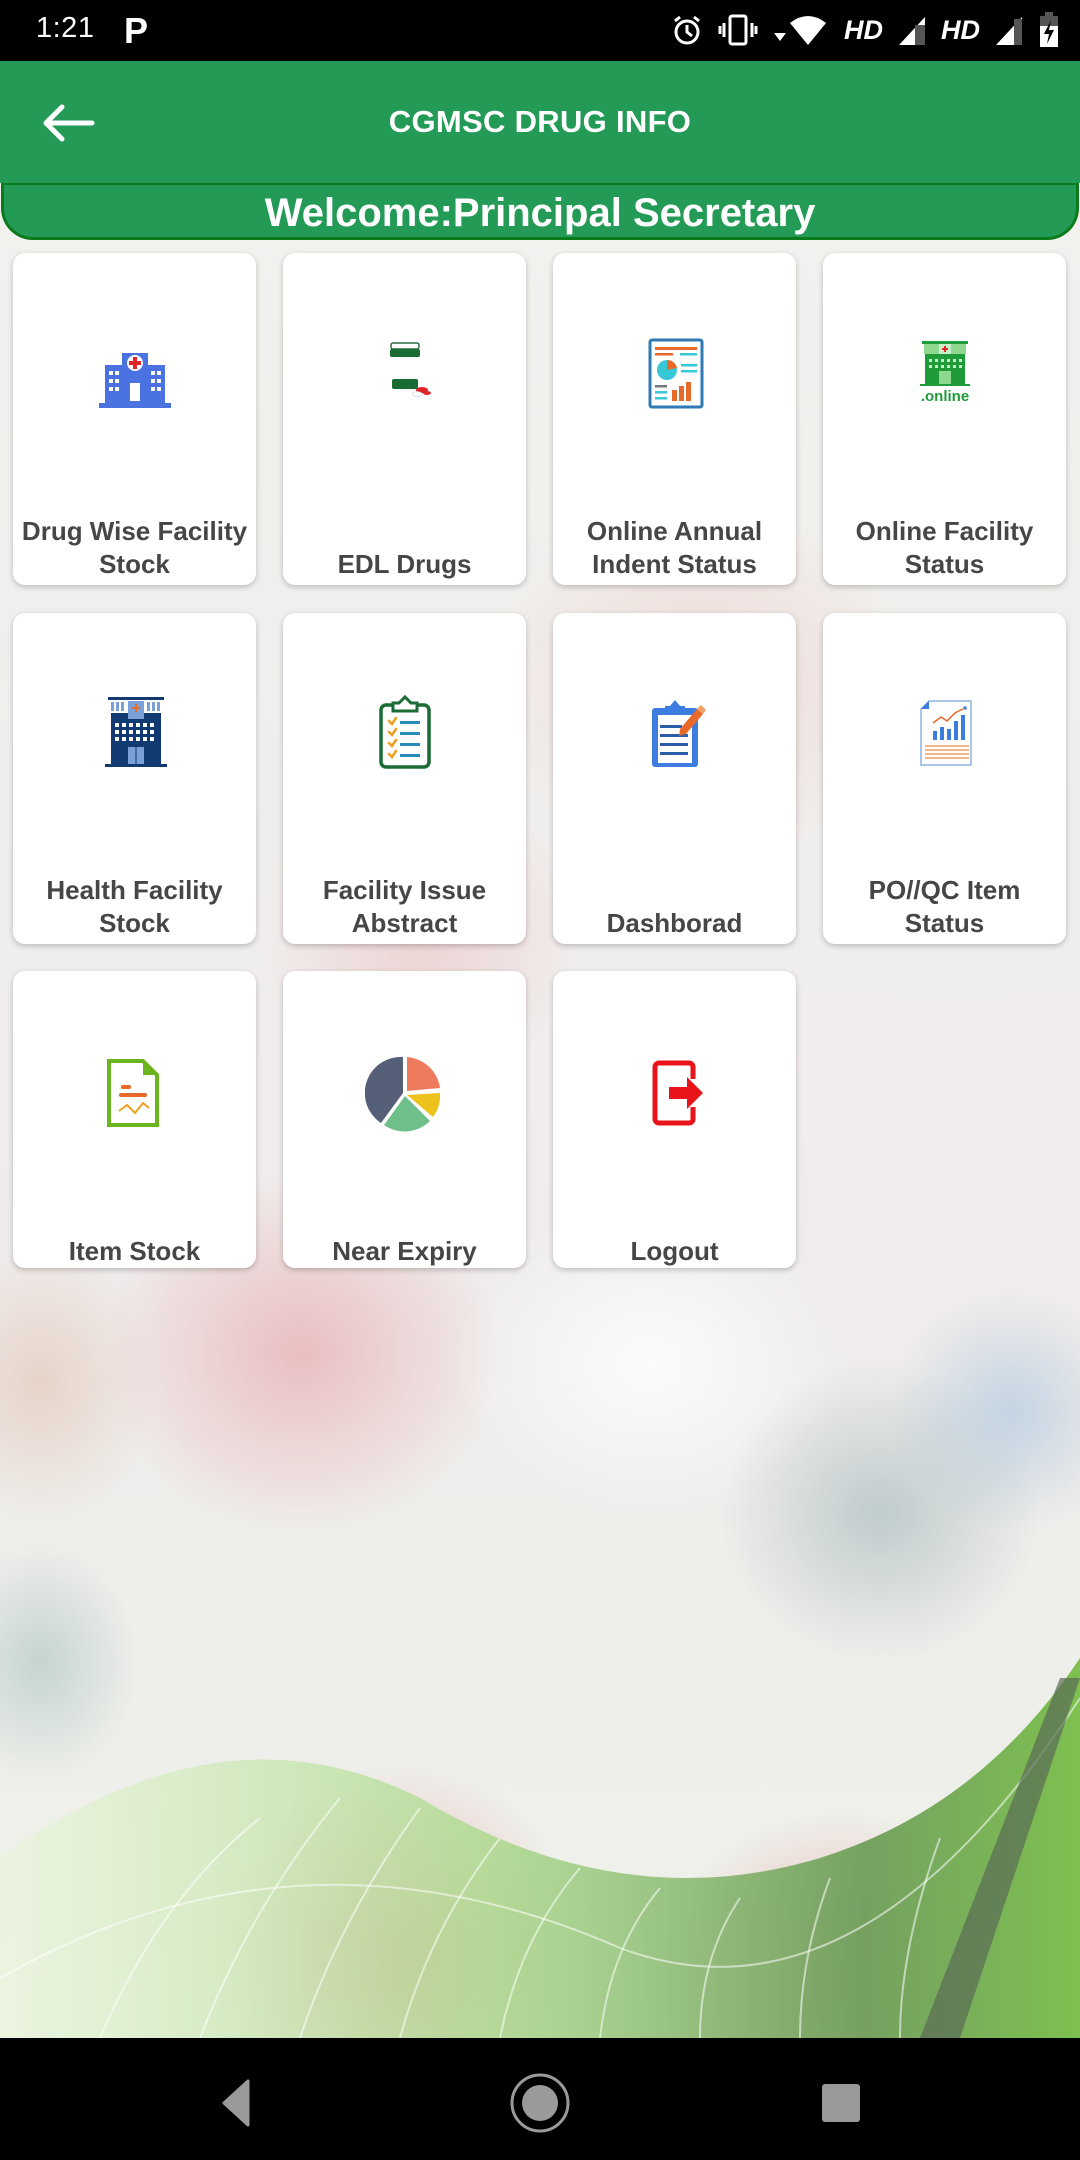 The image size is (1080, 2160). I want to click on menu-card-dashboard: Dashborad, so click(674, 778).